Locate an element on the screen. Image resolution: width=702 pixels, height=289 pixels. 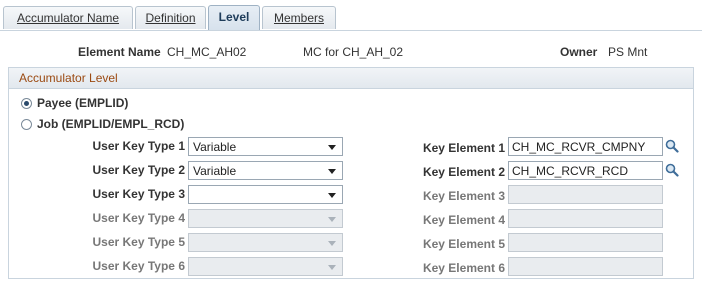
tab-members: Members is located at coordinates (299, 17).